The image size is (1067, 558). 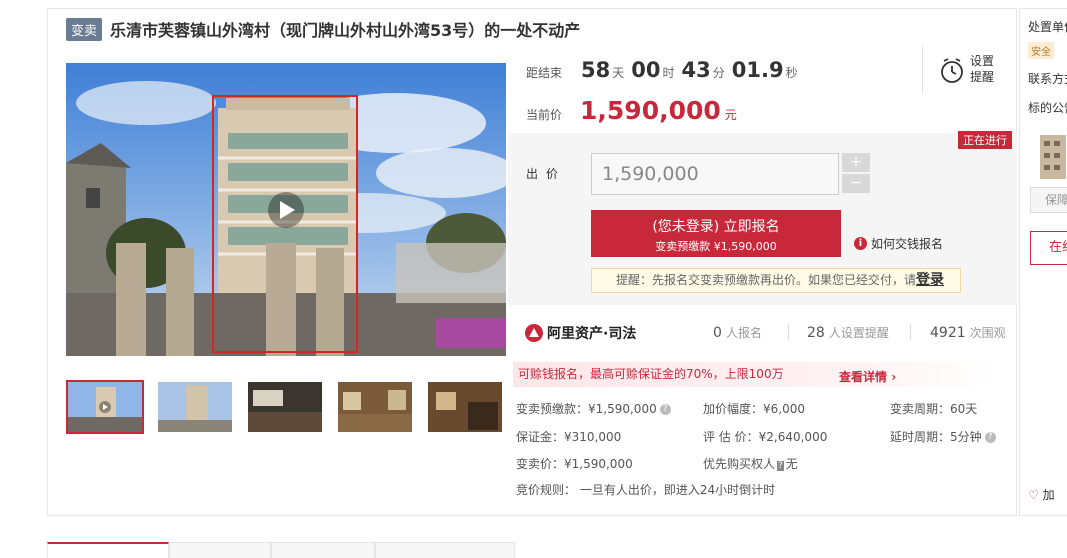 What do you see at coordinates (987, 333) in the screenshot?
I see `stat-views-unit: 次围观` at bounding box center [987, 333].